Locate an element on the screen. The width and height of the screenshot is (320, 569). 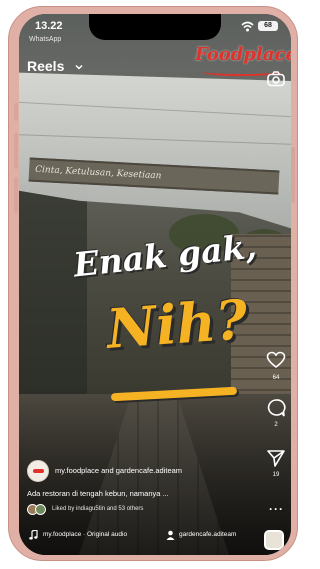
liked-by-avatars is located at coordinates (38, 509).